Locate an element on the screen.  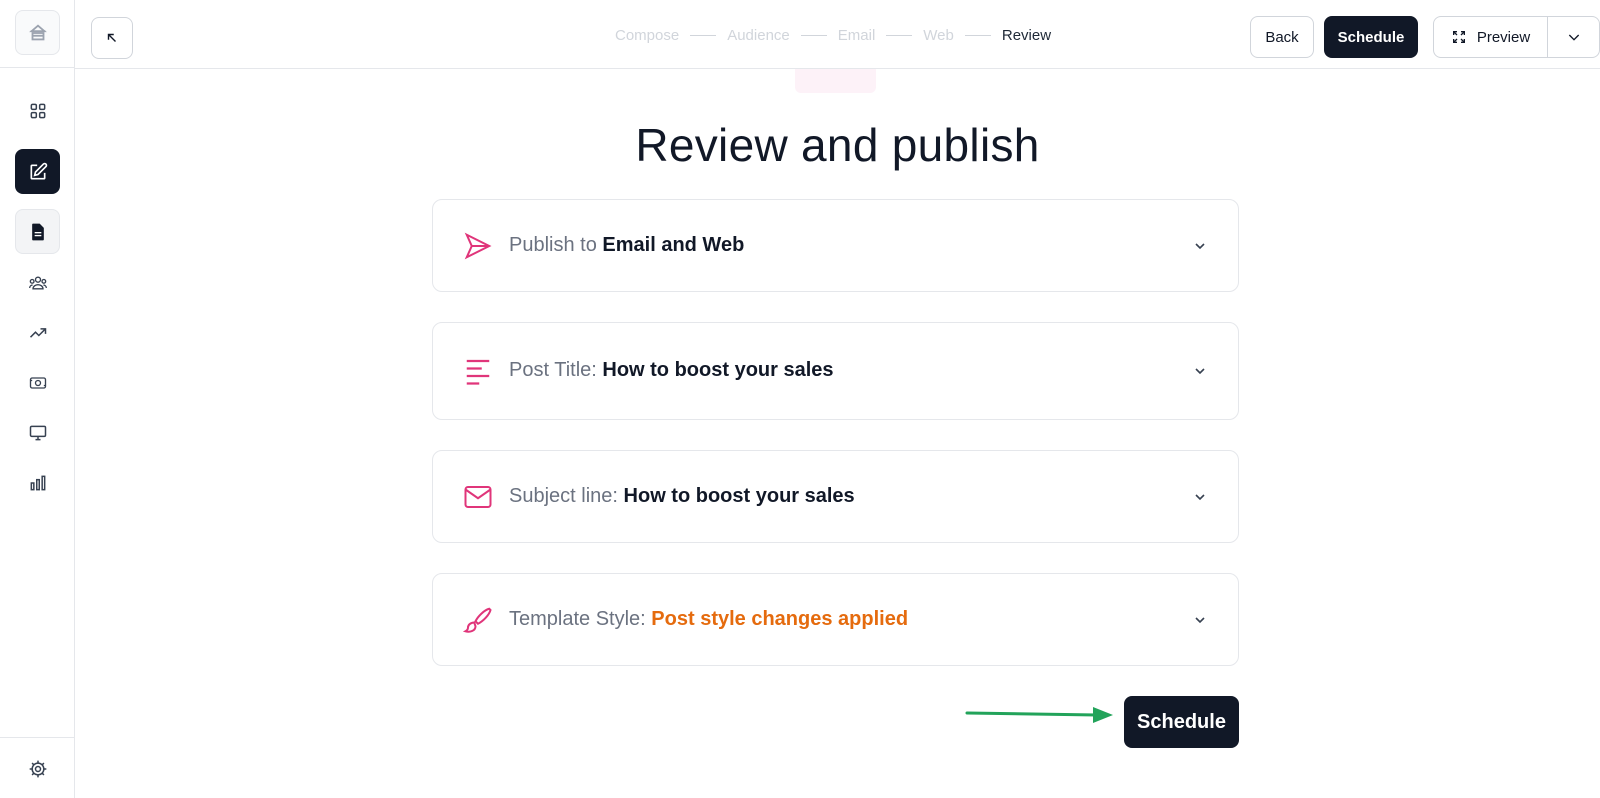
monitor-icon is located at coordinates (37, 432).